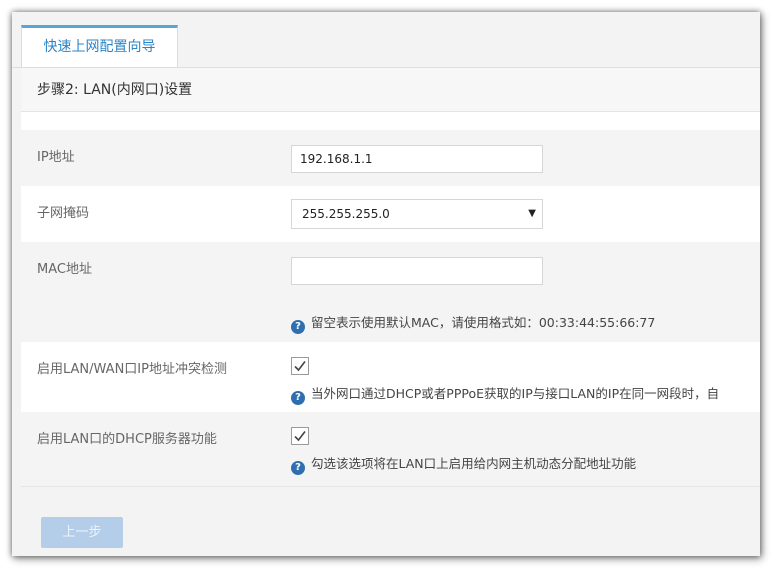 The height and width of the screenshot is (577, 780). I want to click on conflict-detect-hint: ? 当外网口通过DHCP或者PPPoE获取的IP与接口LAN的IP在同一网段时，自, so click(505, 395).